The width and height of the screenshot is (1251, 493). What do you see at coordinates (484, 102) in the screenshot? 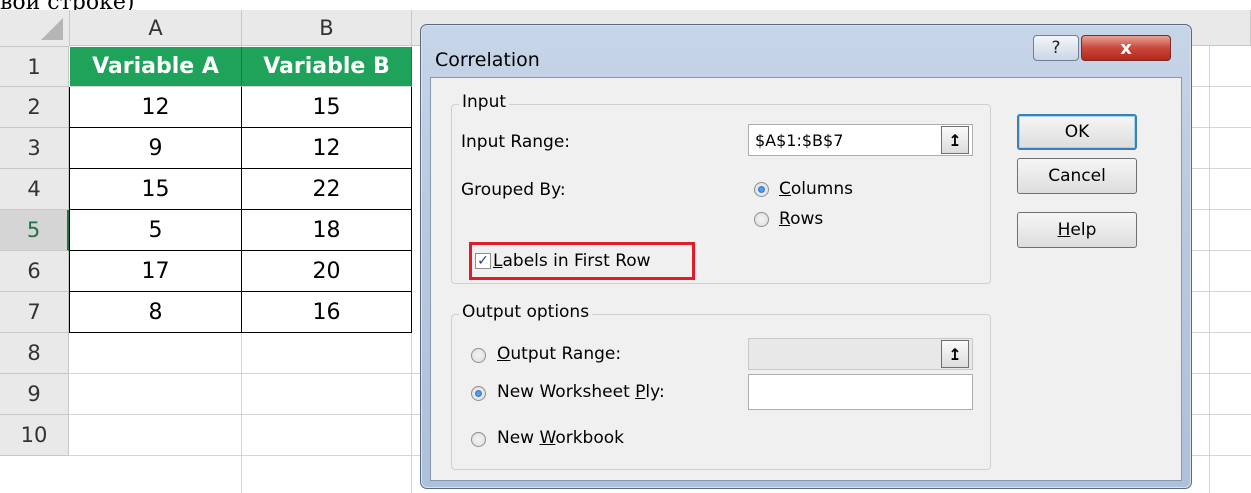
I see `input-group-label: Input` at bounding box center [484, 102].